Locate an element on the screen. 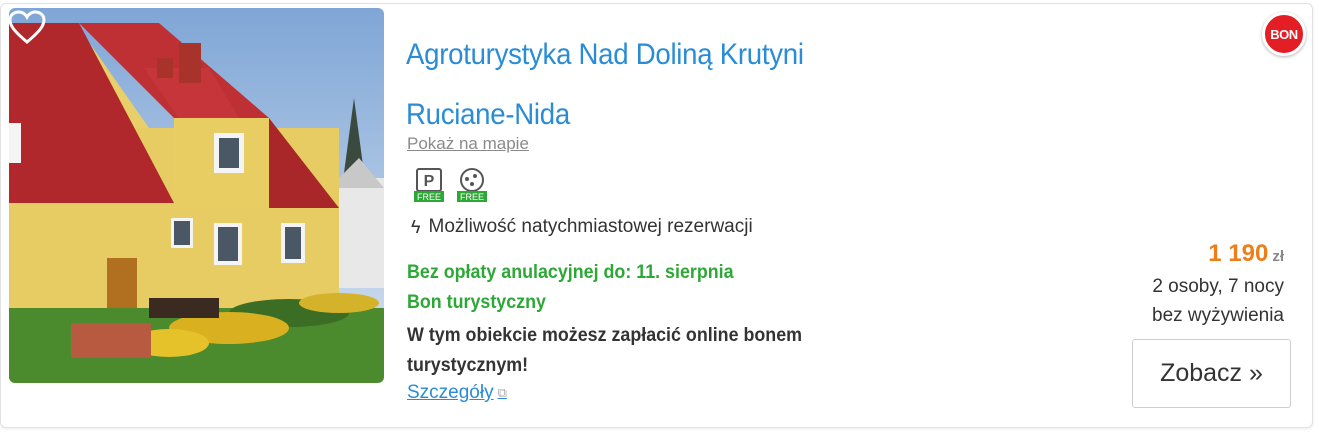  price-currency: zł is located at coordinates (1278, 256).